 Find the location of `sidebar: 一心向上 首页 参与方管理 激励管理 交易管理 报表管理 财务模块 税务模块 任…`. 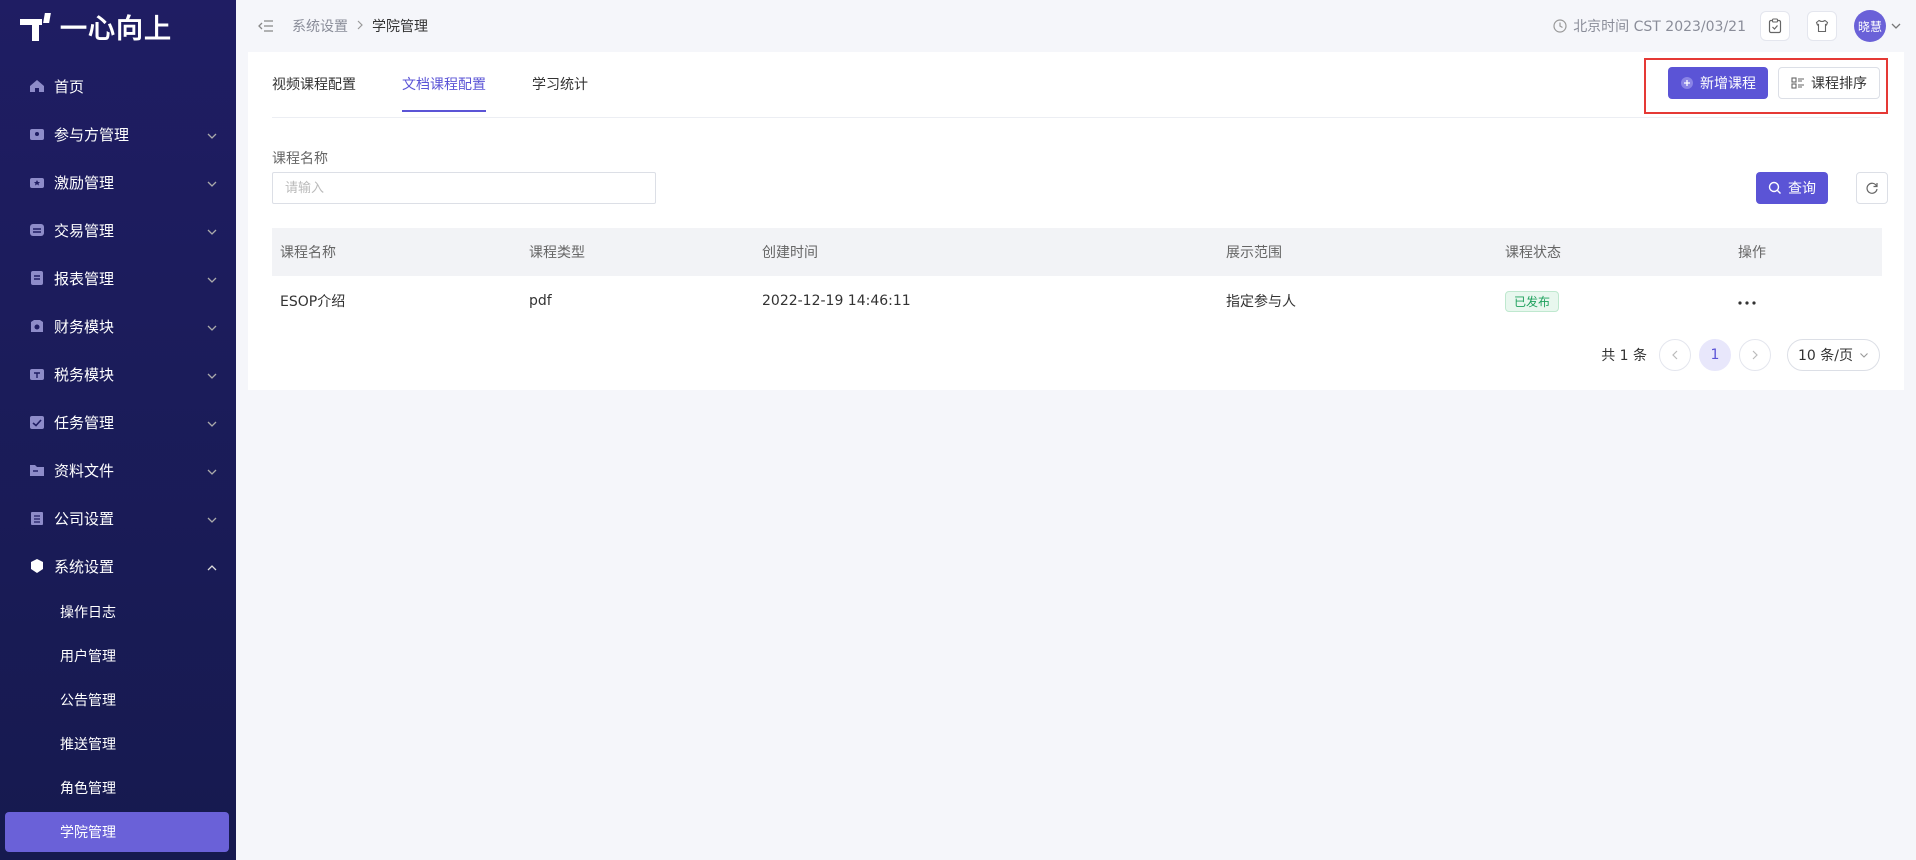

sidebar: 一心向上 首页 参与方管理 激励管理 交易管理 报表管理 财务模块 税务模块 任… is located at coordinates (118, 430).